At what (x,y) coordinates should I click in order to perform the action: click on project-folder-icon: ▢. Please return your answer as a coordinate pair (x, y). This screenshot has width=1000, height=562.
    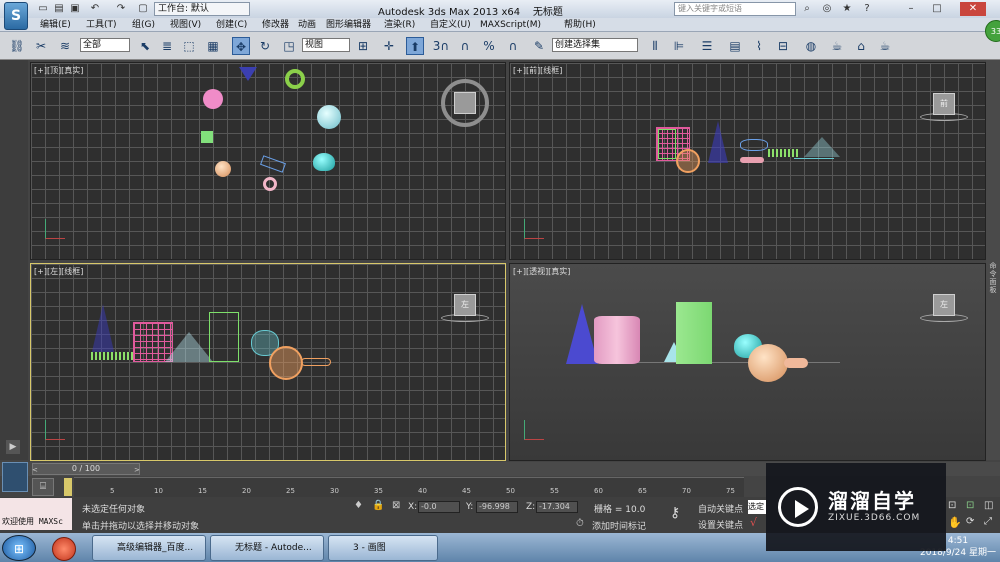
    Looking at the image, I should click on (143, 9).